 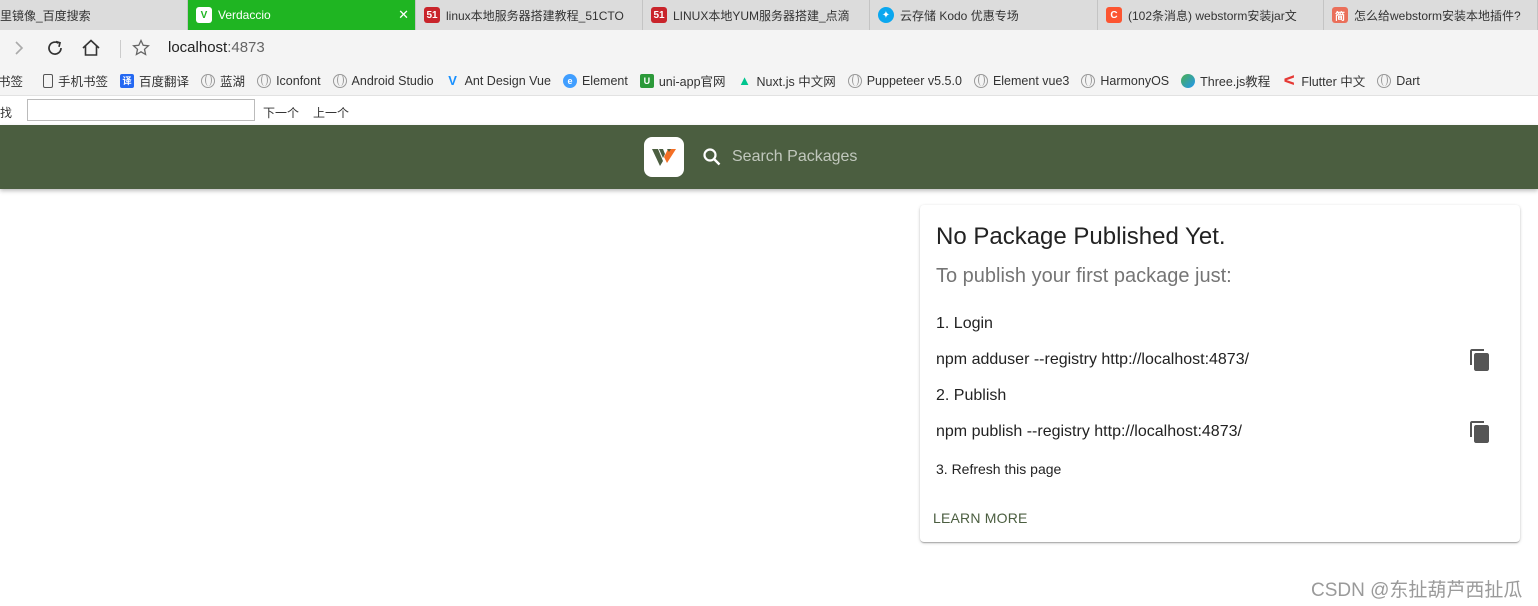 I want to click on bookmark-harmonyos: HarmonyOS, so click(x=1125, y=80).